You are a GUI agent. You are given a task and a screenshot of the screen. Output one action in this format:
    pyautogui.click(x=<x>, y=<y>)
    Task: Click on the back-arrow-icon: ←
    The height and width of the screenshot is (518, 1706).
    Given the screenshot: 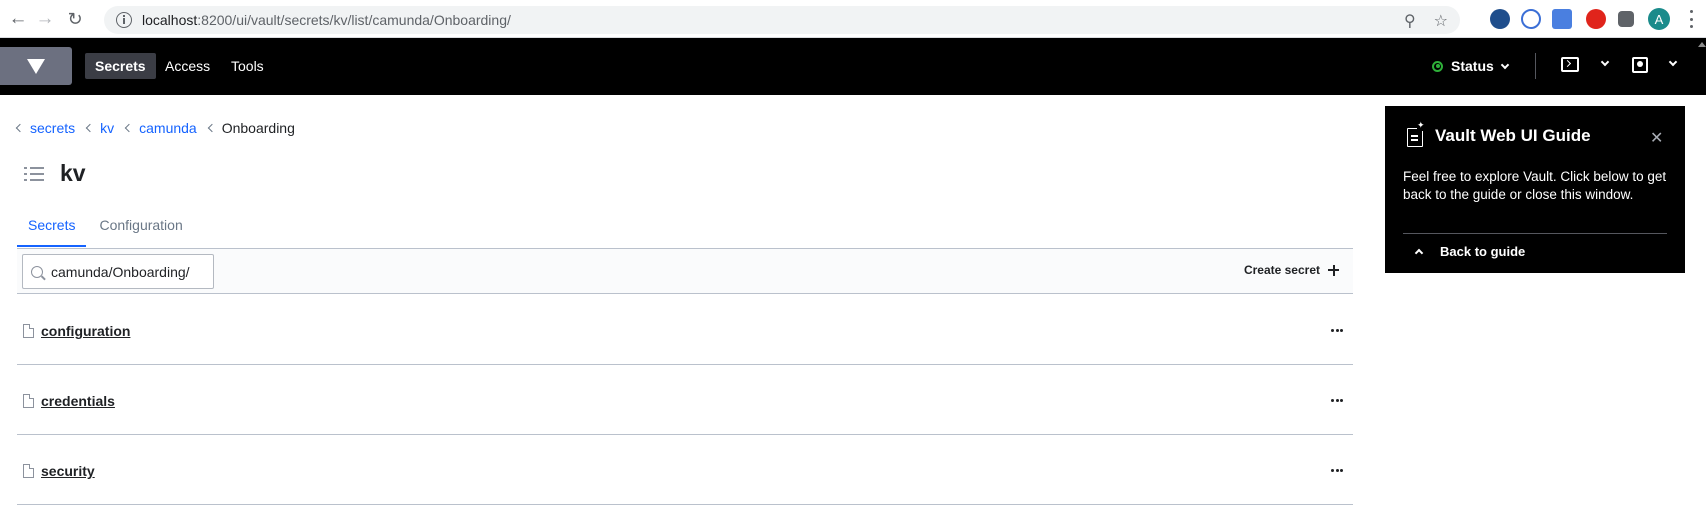 What is the action you would take?
    pyautogui.click(x=18, y=19)
    